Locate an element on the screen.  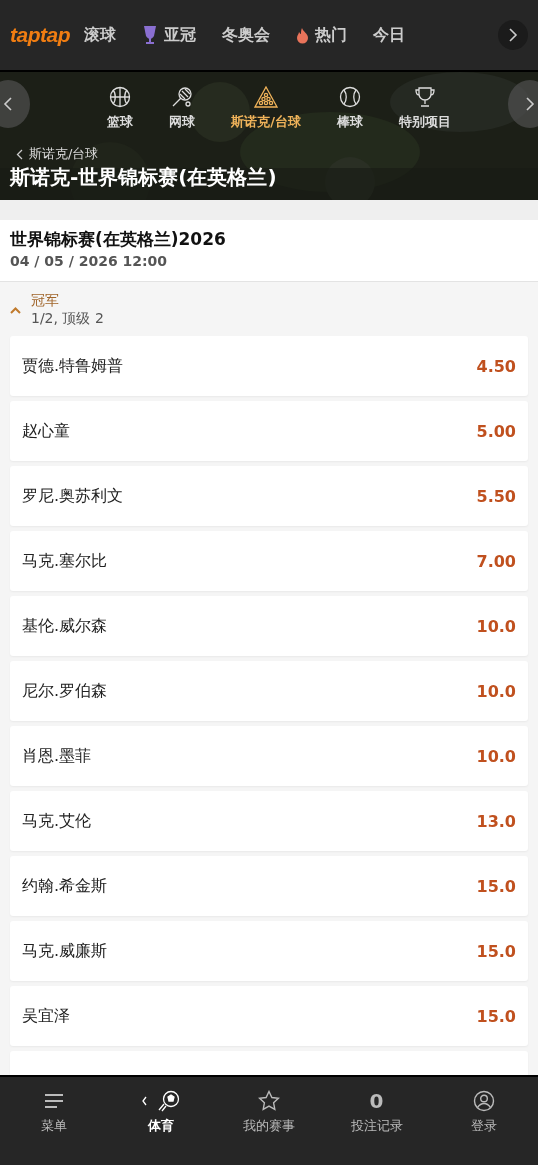
selection-name: 约翰.希金斯 is located at coordinates (65, 886).